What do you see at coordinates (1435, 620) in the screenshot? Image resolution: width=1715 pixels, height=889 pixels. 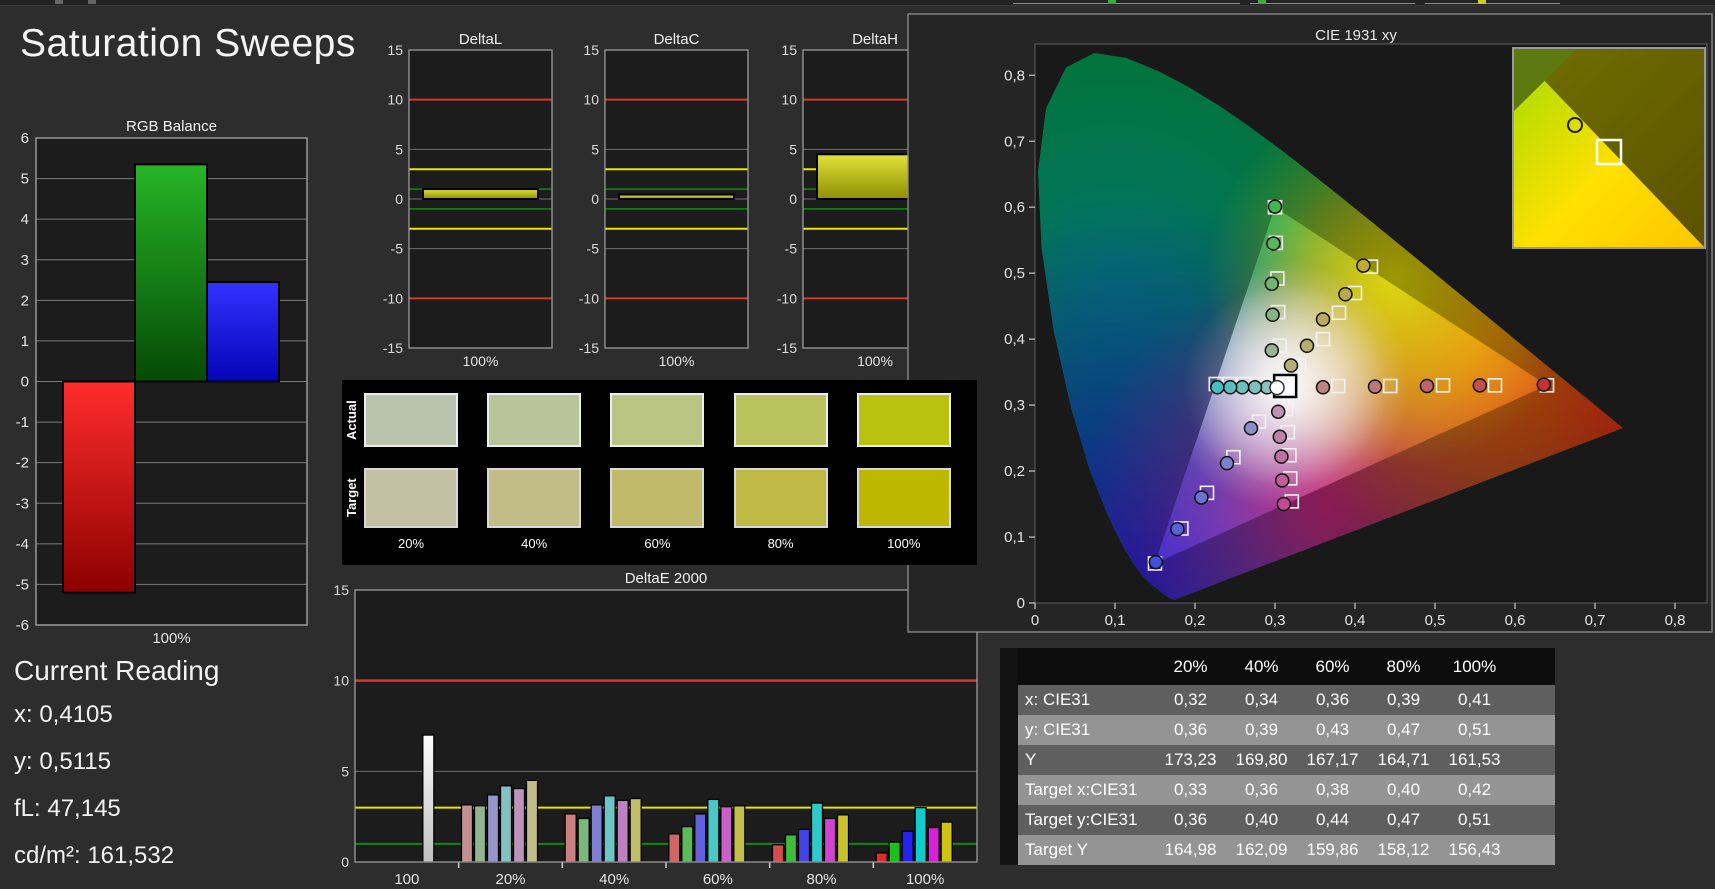 I see `cie-xtick: 0,5` at bounding box center [1435, 620].